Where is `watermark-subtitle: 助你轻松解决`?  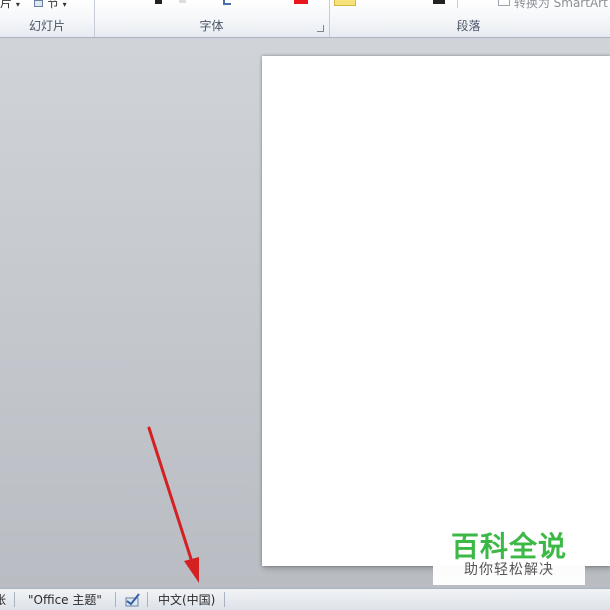 watermark-subtitle: 助你轻松解决 is located at coordinates (509, 570).